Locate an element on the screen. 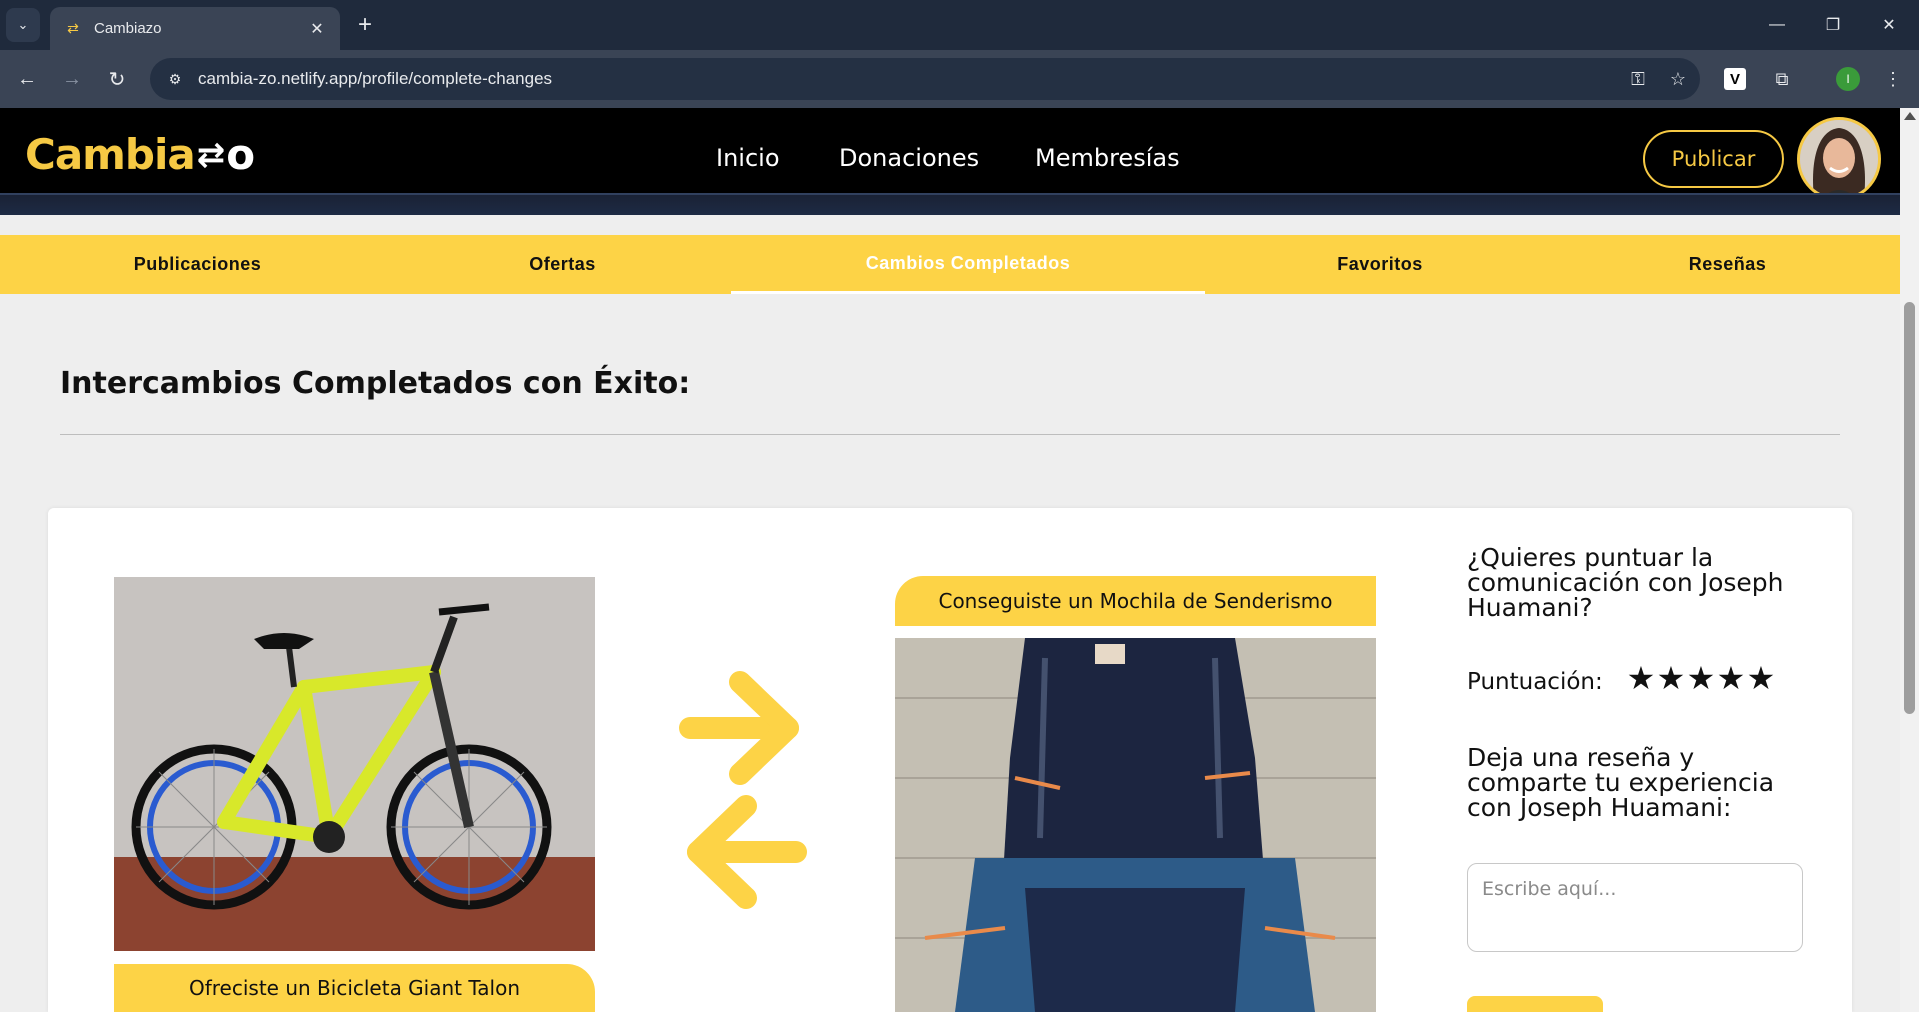 The height and width of the screenshot is (1012, 1919). received-item-photo is located at coordinates (1135, 825).